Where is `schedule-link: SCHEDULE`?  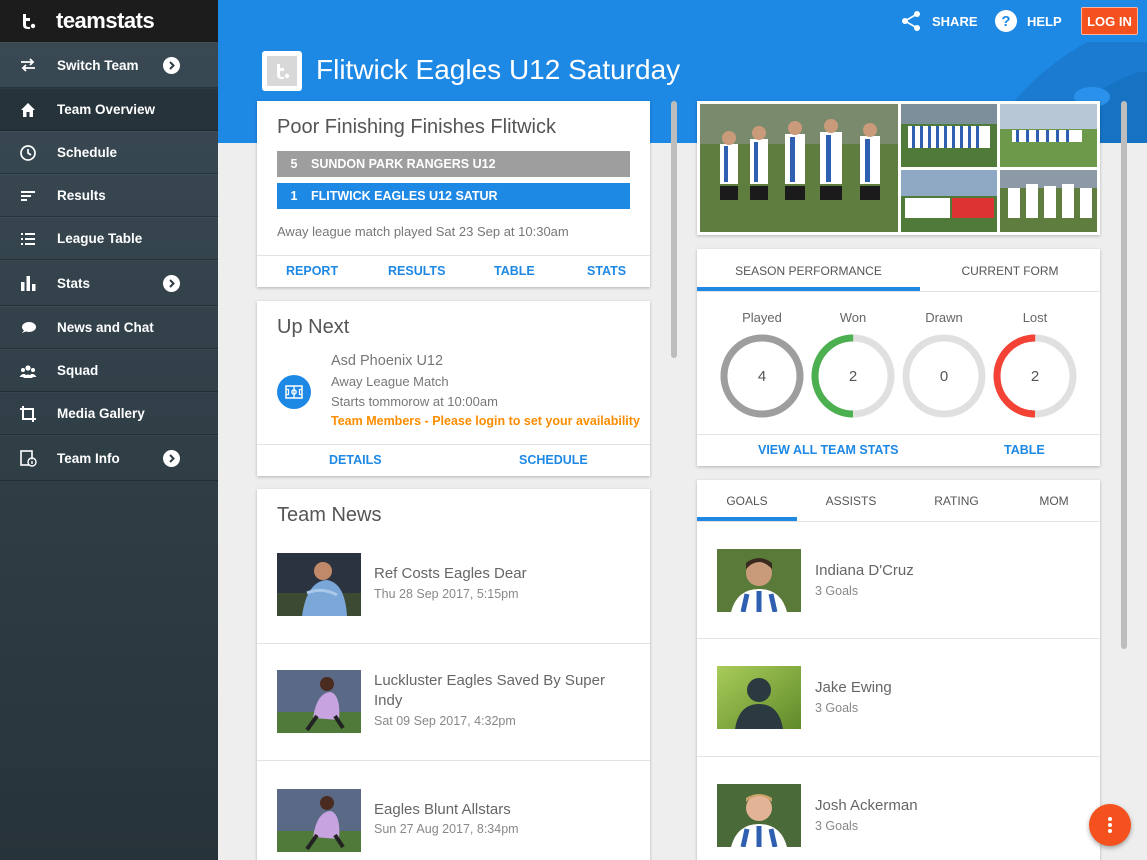
schedule-link: SCHEDULE is located at coordinates (553, 460).